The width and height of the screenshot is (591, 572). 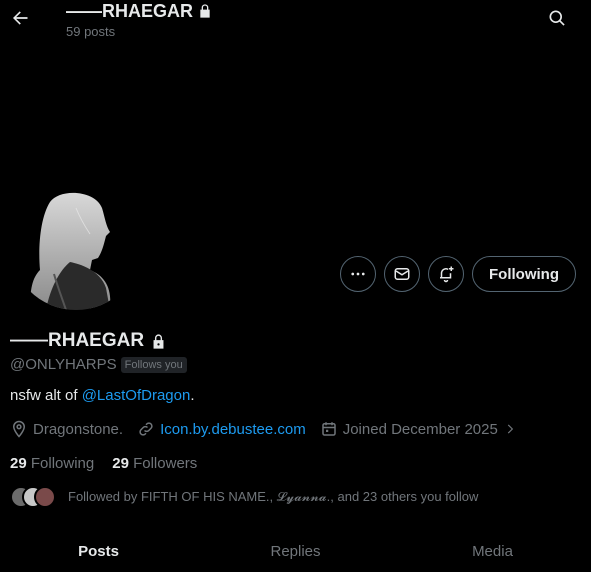 I want to click on profile-tabs: Posts Replies Media, so click(x=295, y=551).